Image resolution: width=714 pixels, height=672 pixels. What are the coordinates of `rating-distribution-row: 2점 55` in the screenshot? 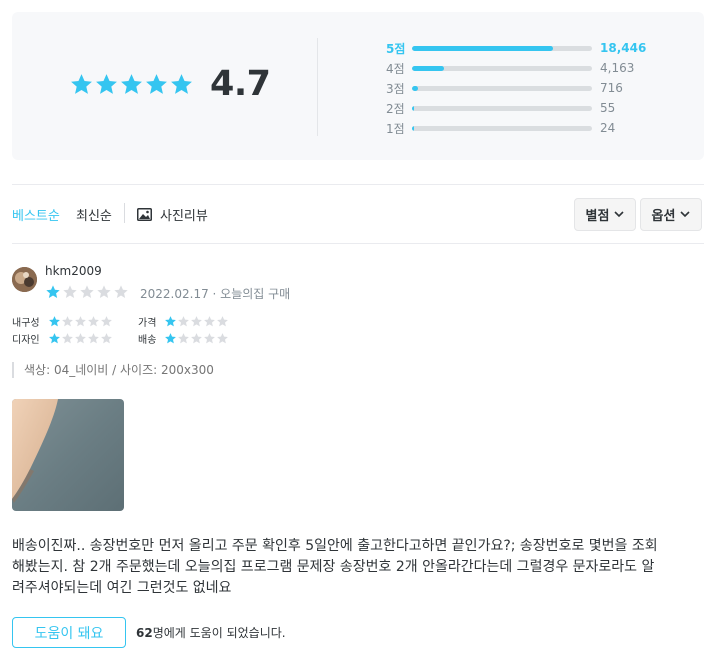 It's located at (536, 108).